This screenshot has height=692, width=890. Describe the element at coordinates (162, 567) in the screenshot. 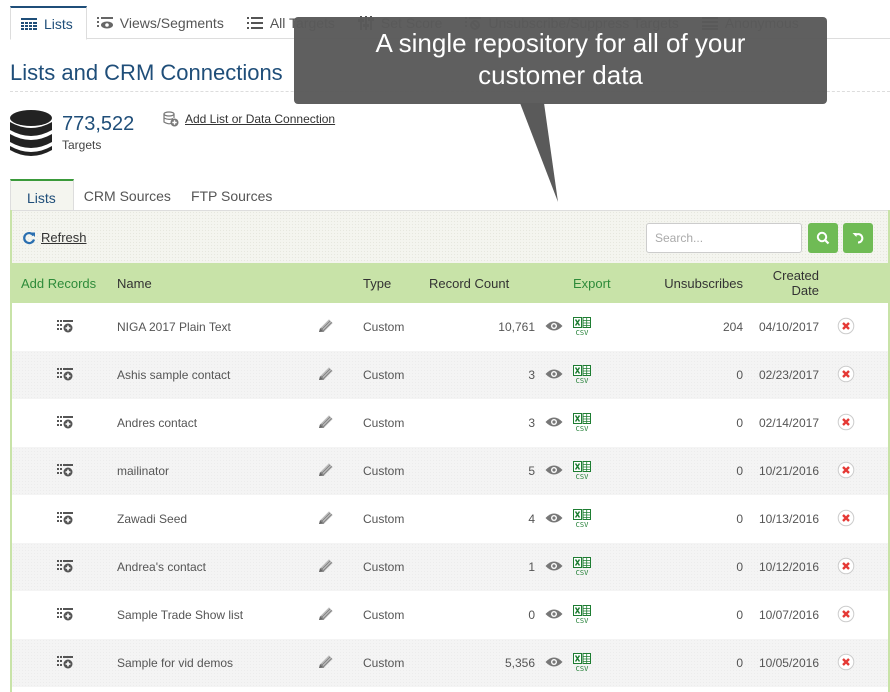

I see `list-name: Andrea's contact` at that location.